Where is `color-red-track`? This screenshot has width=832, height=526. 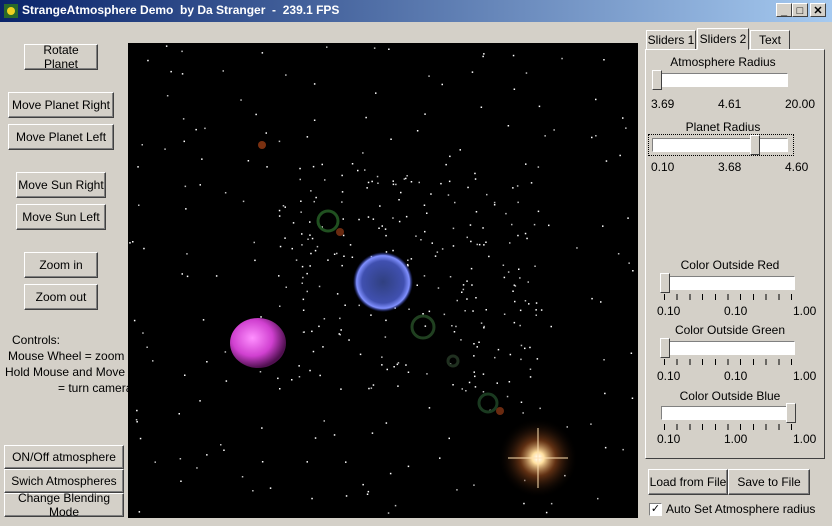
color-red-track is located at coordinates (728, 283).